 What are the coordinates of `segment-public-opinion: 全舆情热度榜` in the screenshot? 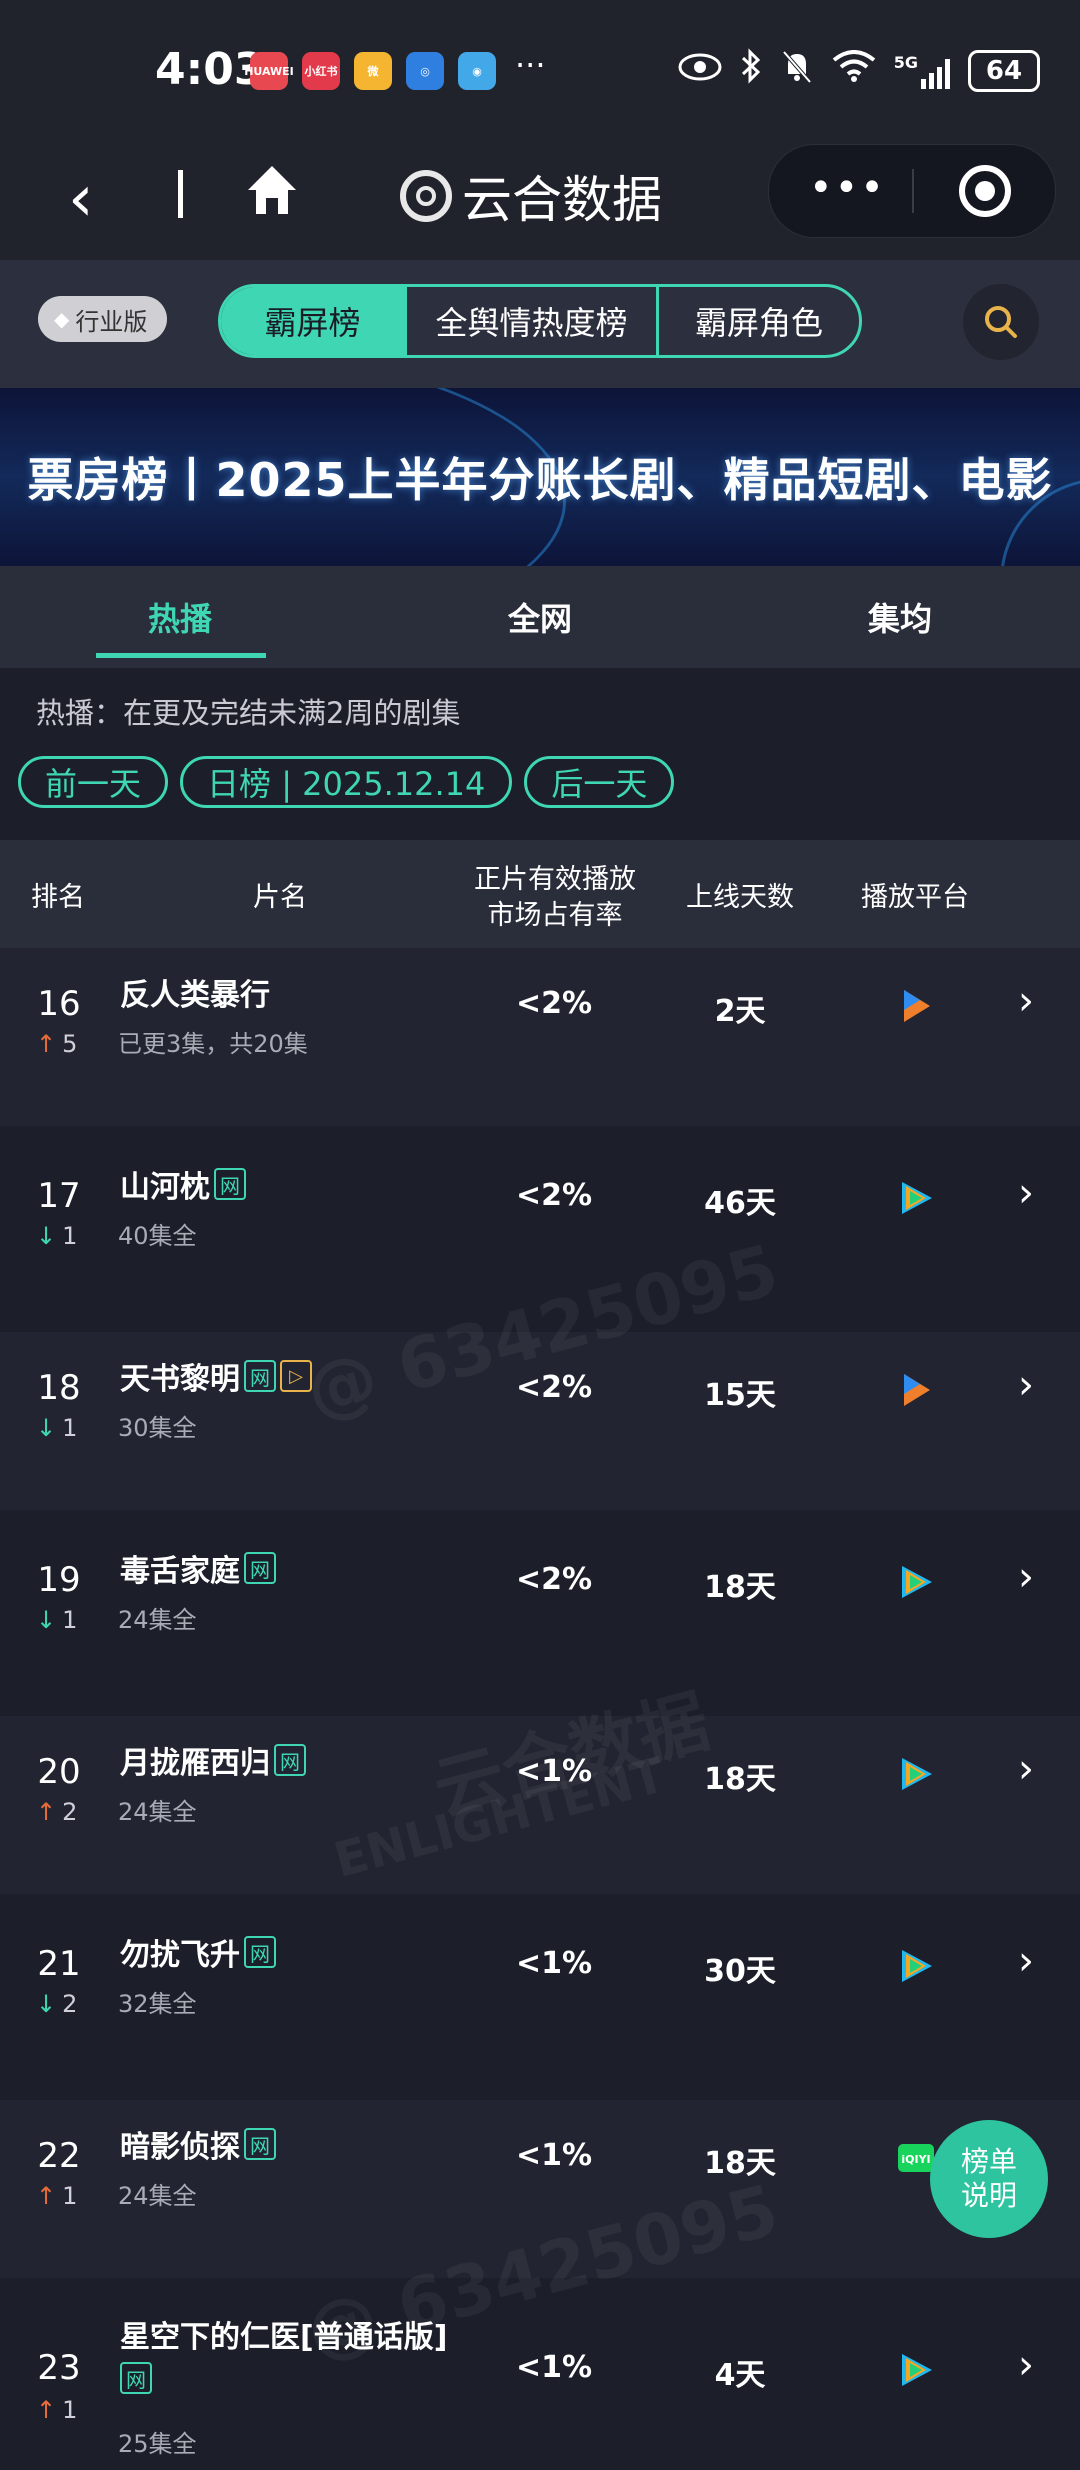 It's located at (533, 321).